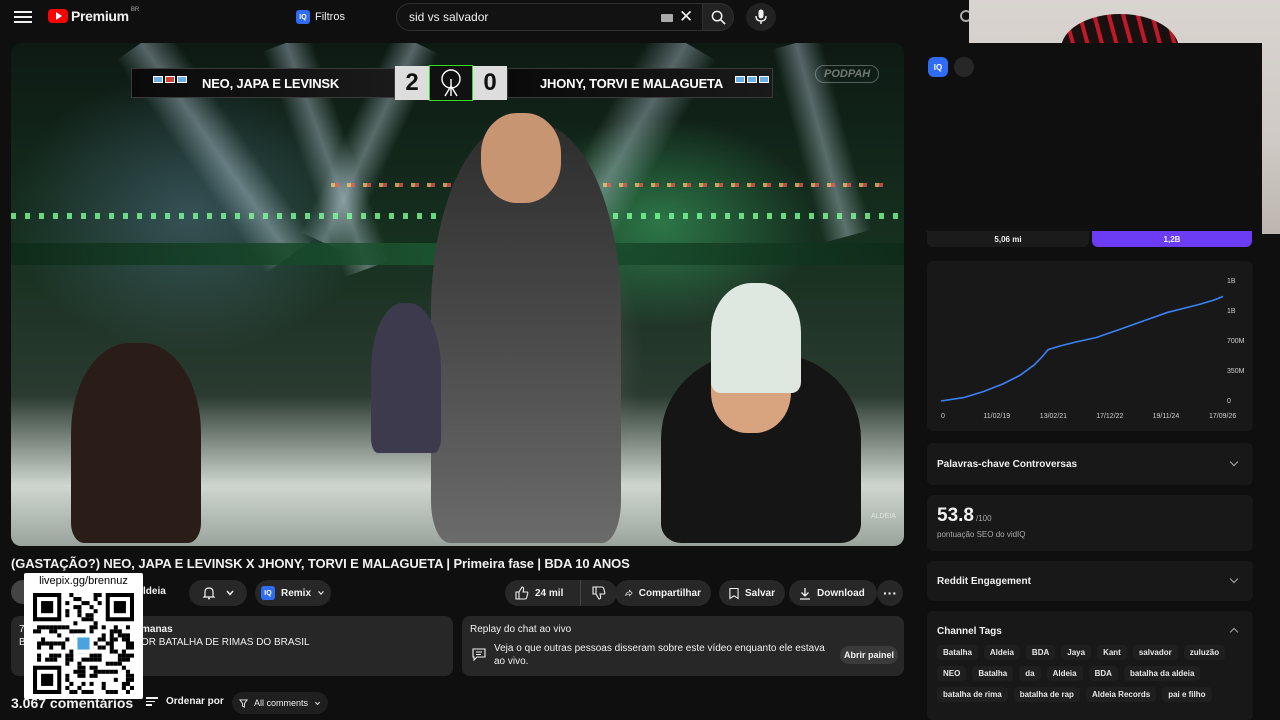  What do you see at coordinates (521, 629) in the screenshot?
I see `chat-replay-title: Replay do chat ao vivo` at bounding box center [521, 629].